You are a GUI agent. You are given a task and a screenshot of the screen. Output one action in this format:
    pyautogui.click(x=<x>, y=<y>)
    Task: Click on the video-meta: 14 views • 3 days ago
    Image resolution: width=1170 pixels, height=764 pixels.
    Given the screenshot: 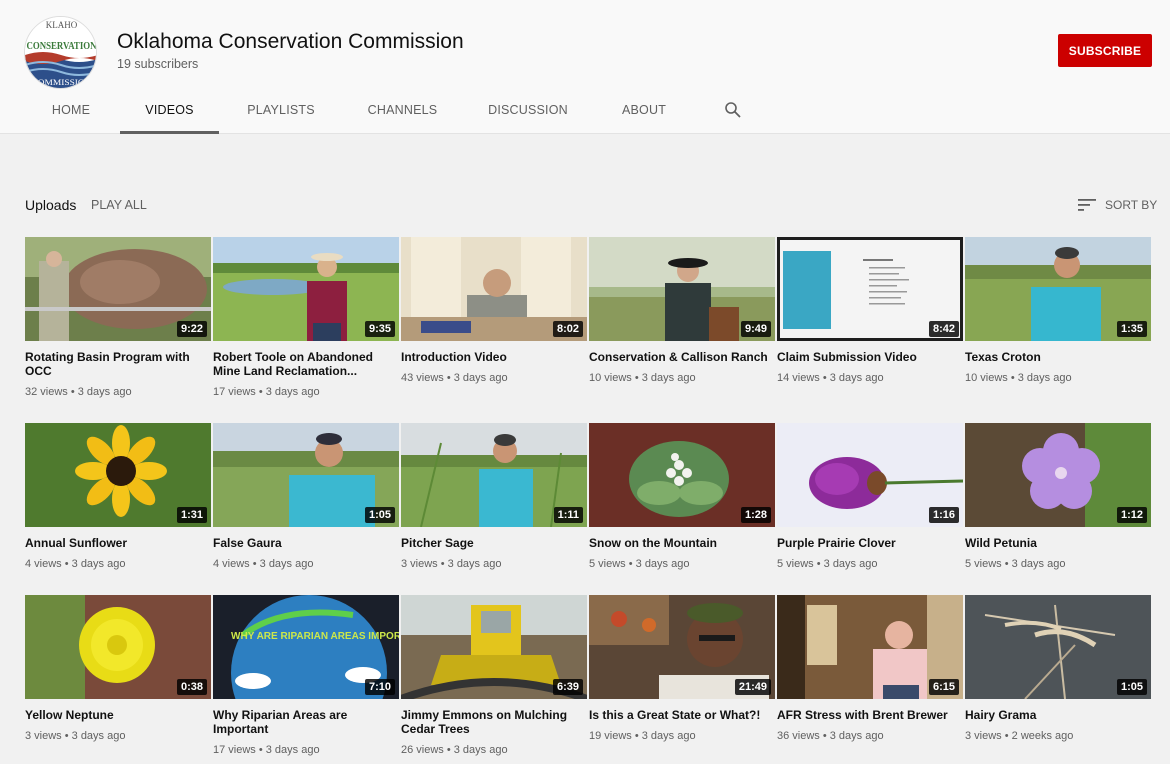 What is the action you would take?
    pyautogui.click(x=830, y=378)
    